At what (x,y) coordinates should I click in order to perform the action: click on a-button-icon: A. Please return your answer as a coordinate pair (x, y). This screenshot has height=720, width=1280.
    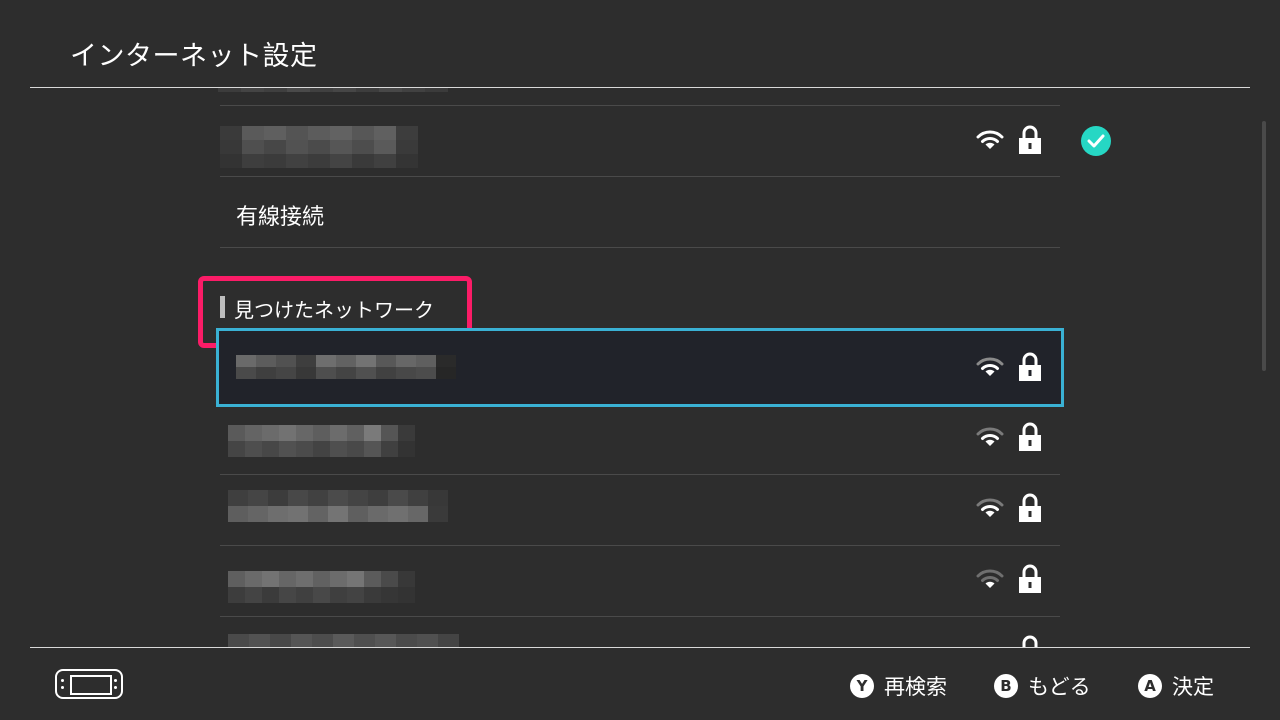
    Looking at the image, I should click on (1150, 686).